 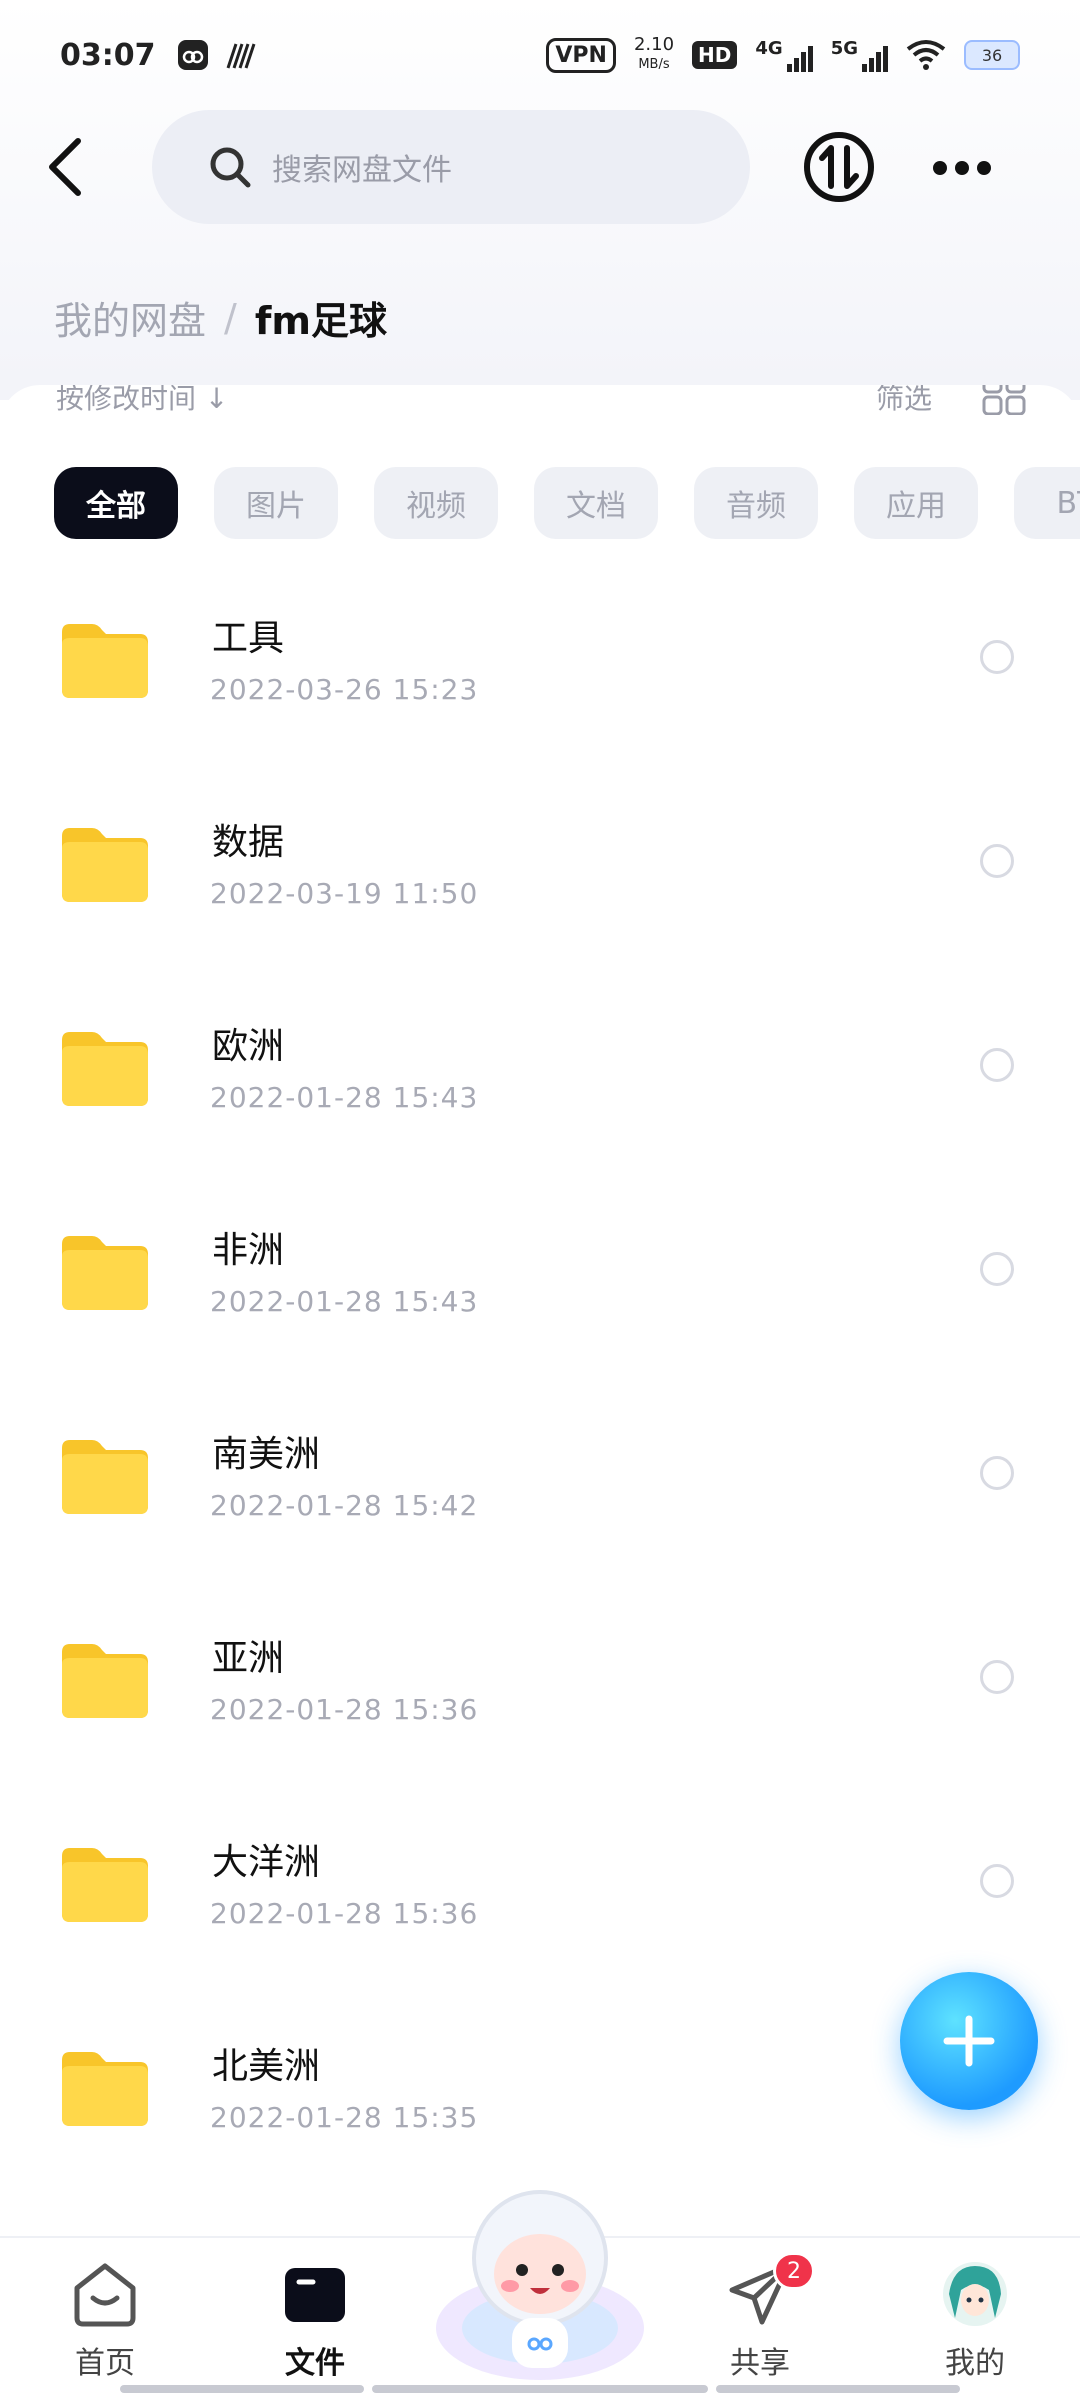 What do you see at coordinates (760, 2363) in the screenshot?
I see `nav-share-label: 共享` at bounding box center [760, 2363].